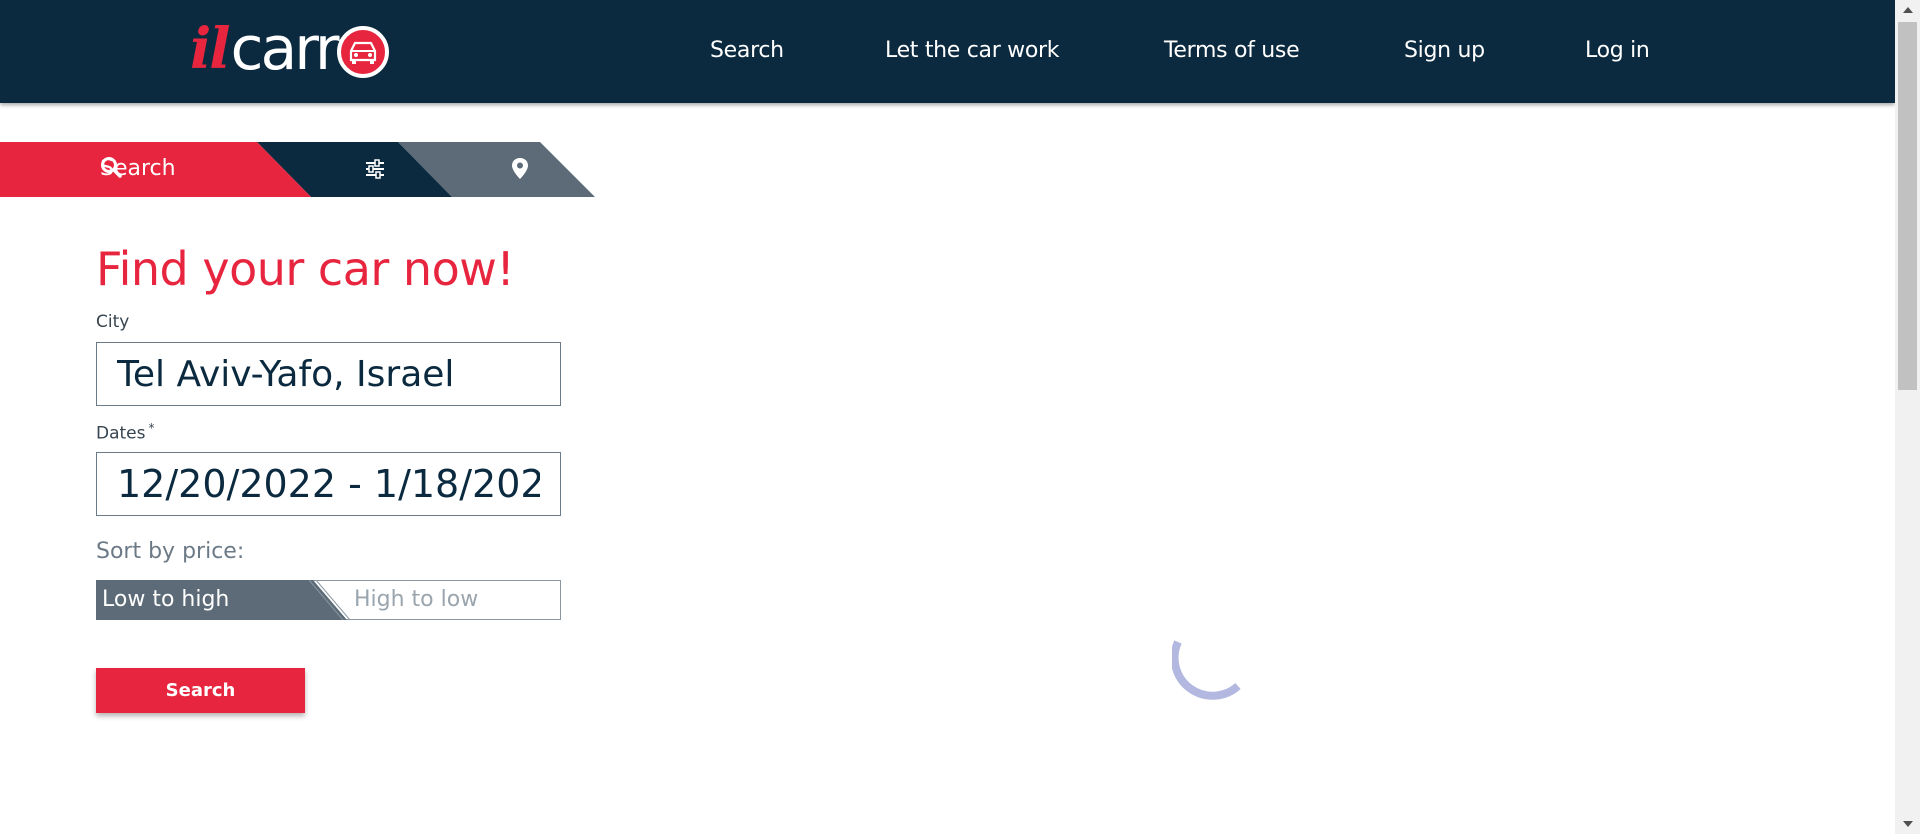 The image size is (1920, 834). I want to click on dates-input, so click(328, 484).